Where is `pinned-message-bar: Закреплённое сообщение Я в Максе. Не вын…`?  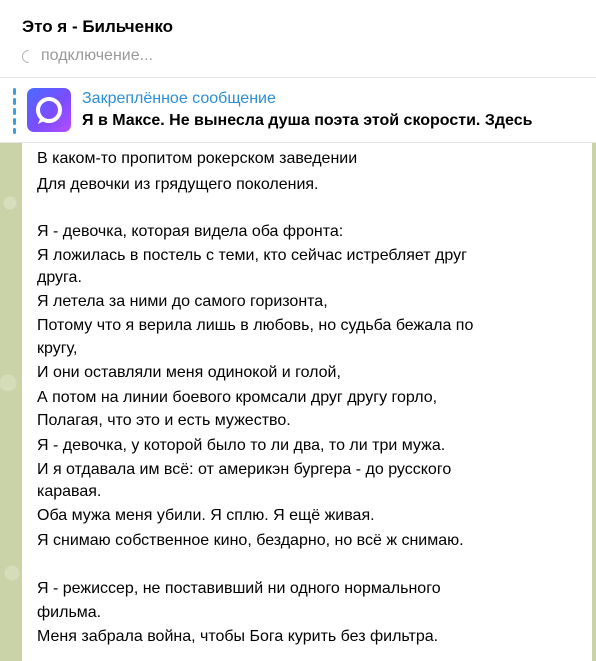
pinned-message-bar: Закреплённое сообщение Я в Максе. Не вын… is located at coordinates (298, 111).